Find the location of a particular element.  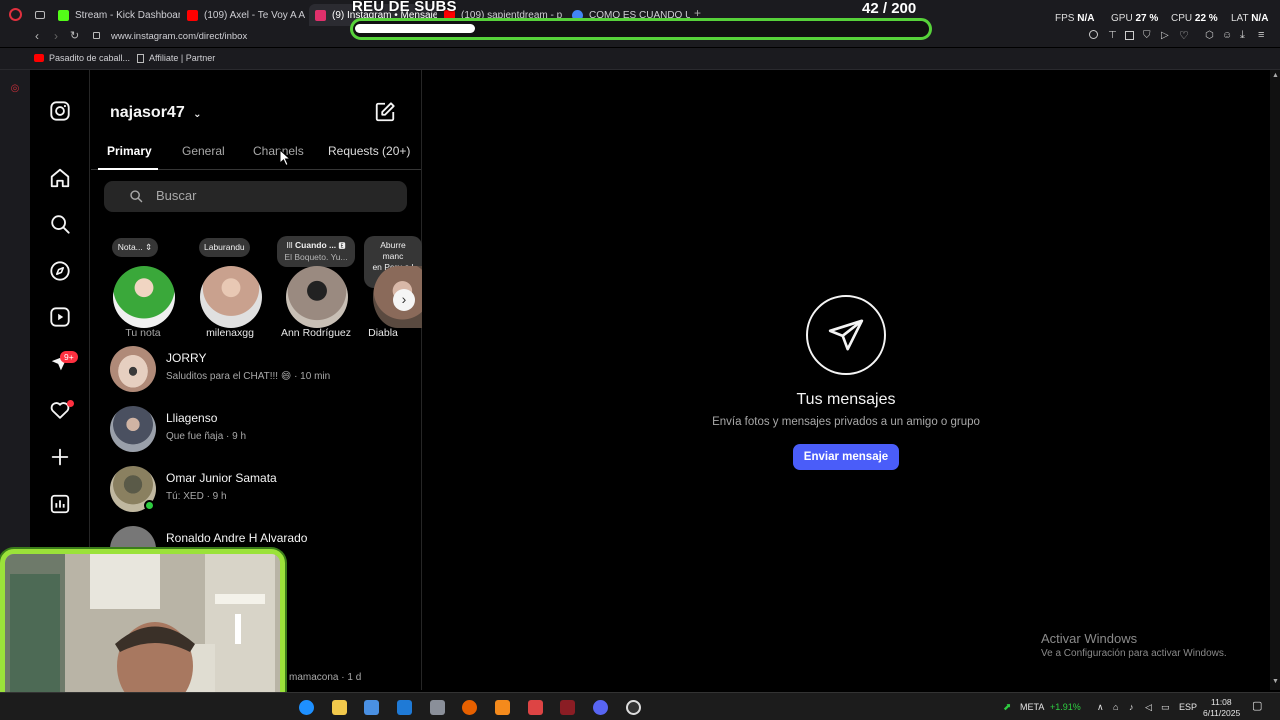

note-bubble: Laburandu is located at coordinates (224, 247).